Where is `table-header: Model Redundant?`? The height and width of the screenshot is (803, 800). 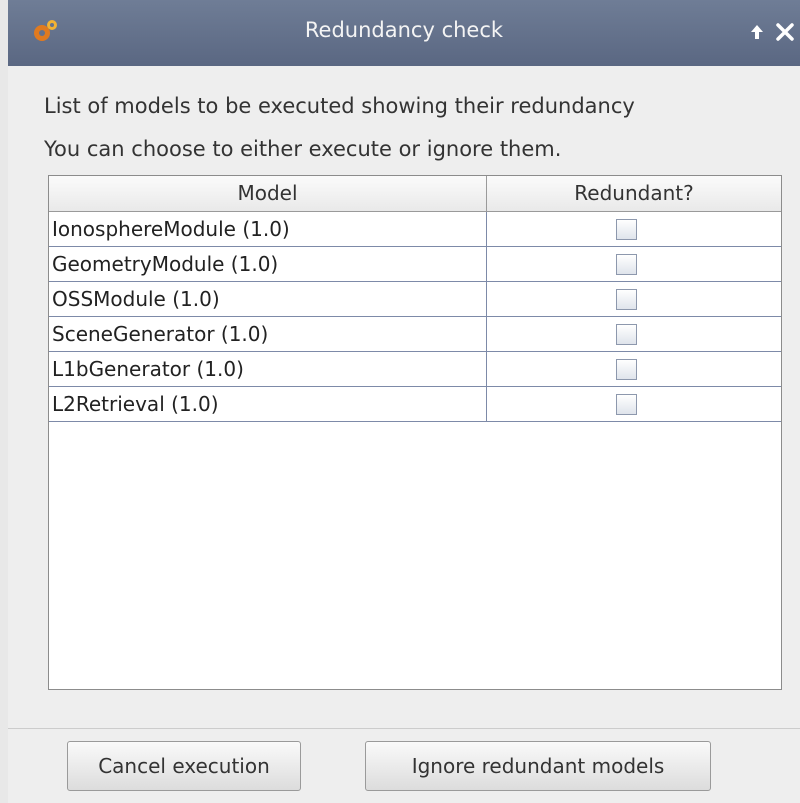 table-header: Model Redundant? is located at coordinates (415, 194).